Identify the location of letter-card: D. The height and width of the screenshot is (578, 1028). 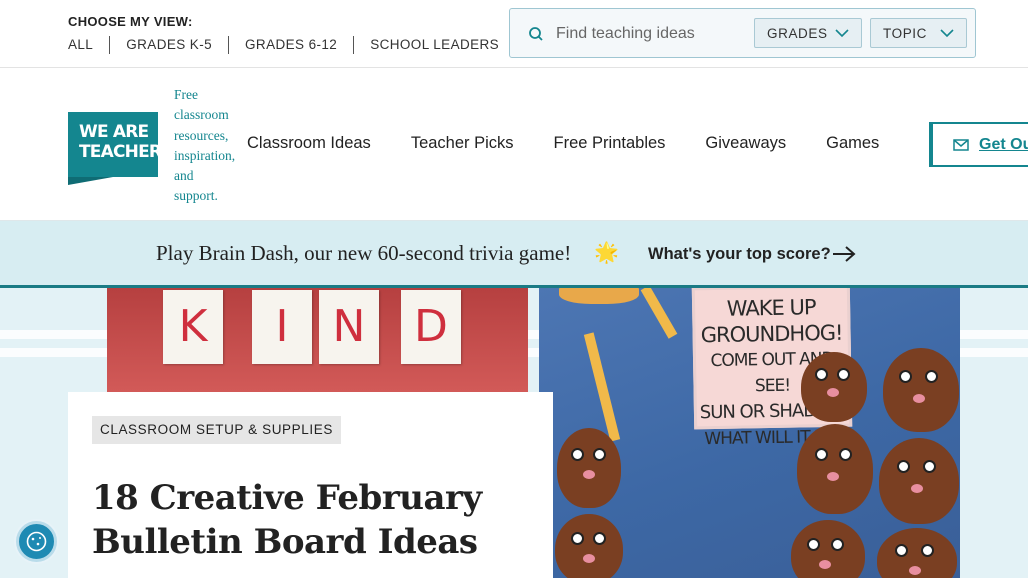
(431, 327).